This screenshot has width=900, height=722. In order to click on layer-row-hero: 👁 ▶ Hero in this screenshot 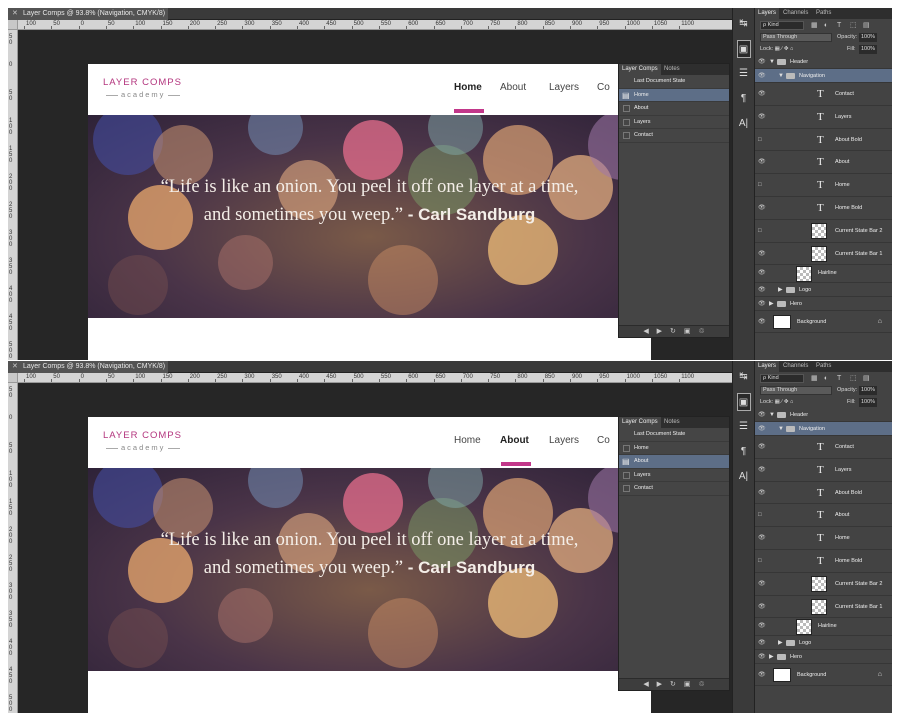, I will do `click(823, 304)`.